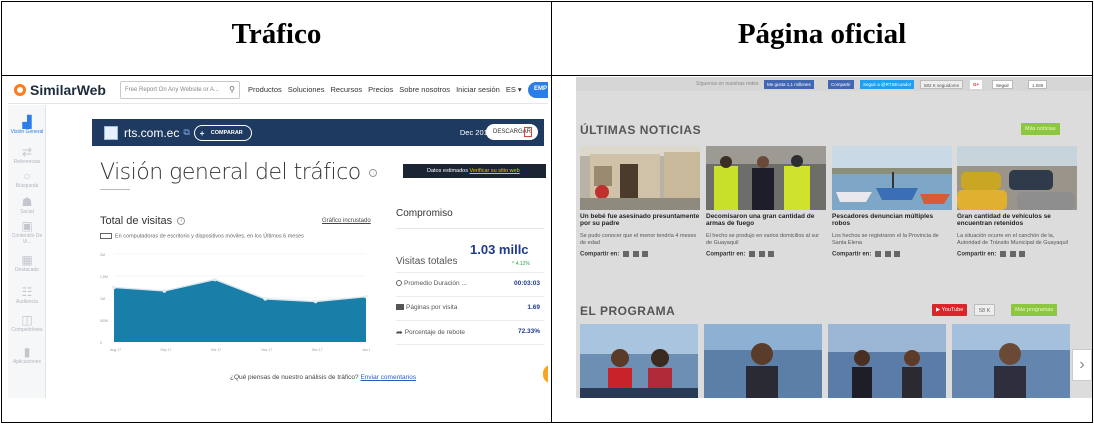 Image resolution: width=1094 pixels, height=424 pixels. Describe the element at coordinates (180, 89) in the screenshot. I see `search-input: Free Report On Any Website or A... ⚲` at that location.